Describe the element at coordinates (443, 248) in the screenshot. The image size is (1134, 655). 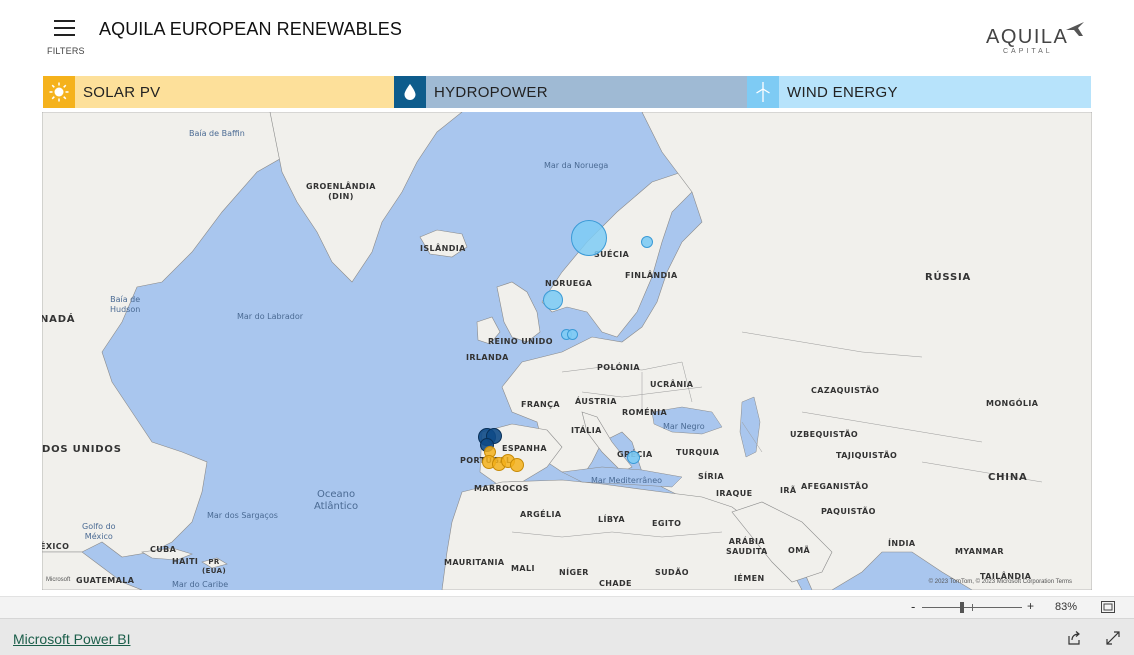
I see `label-iceland: ISLÂNDIA` at that location.